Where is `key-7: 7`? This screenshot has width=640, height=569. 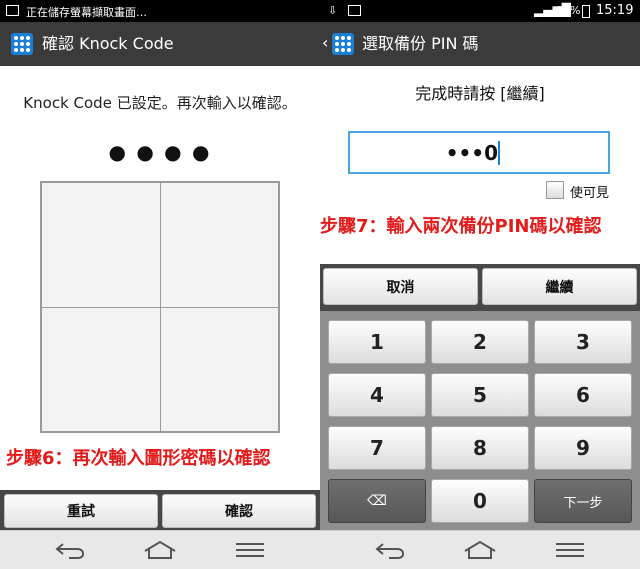
key-7: 7 is located at coordinates (377, 448).